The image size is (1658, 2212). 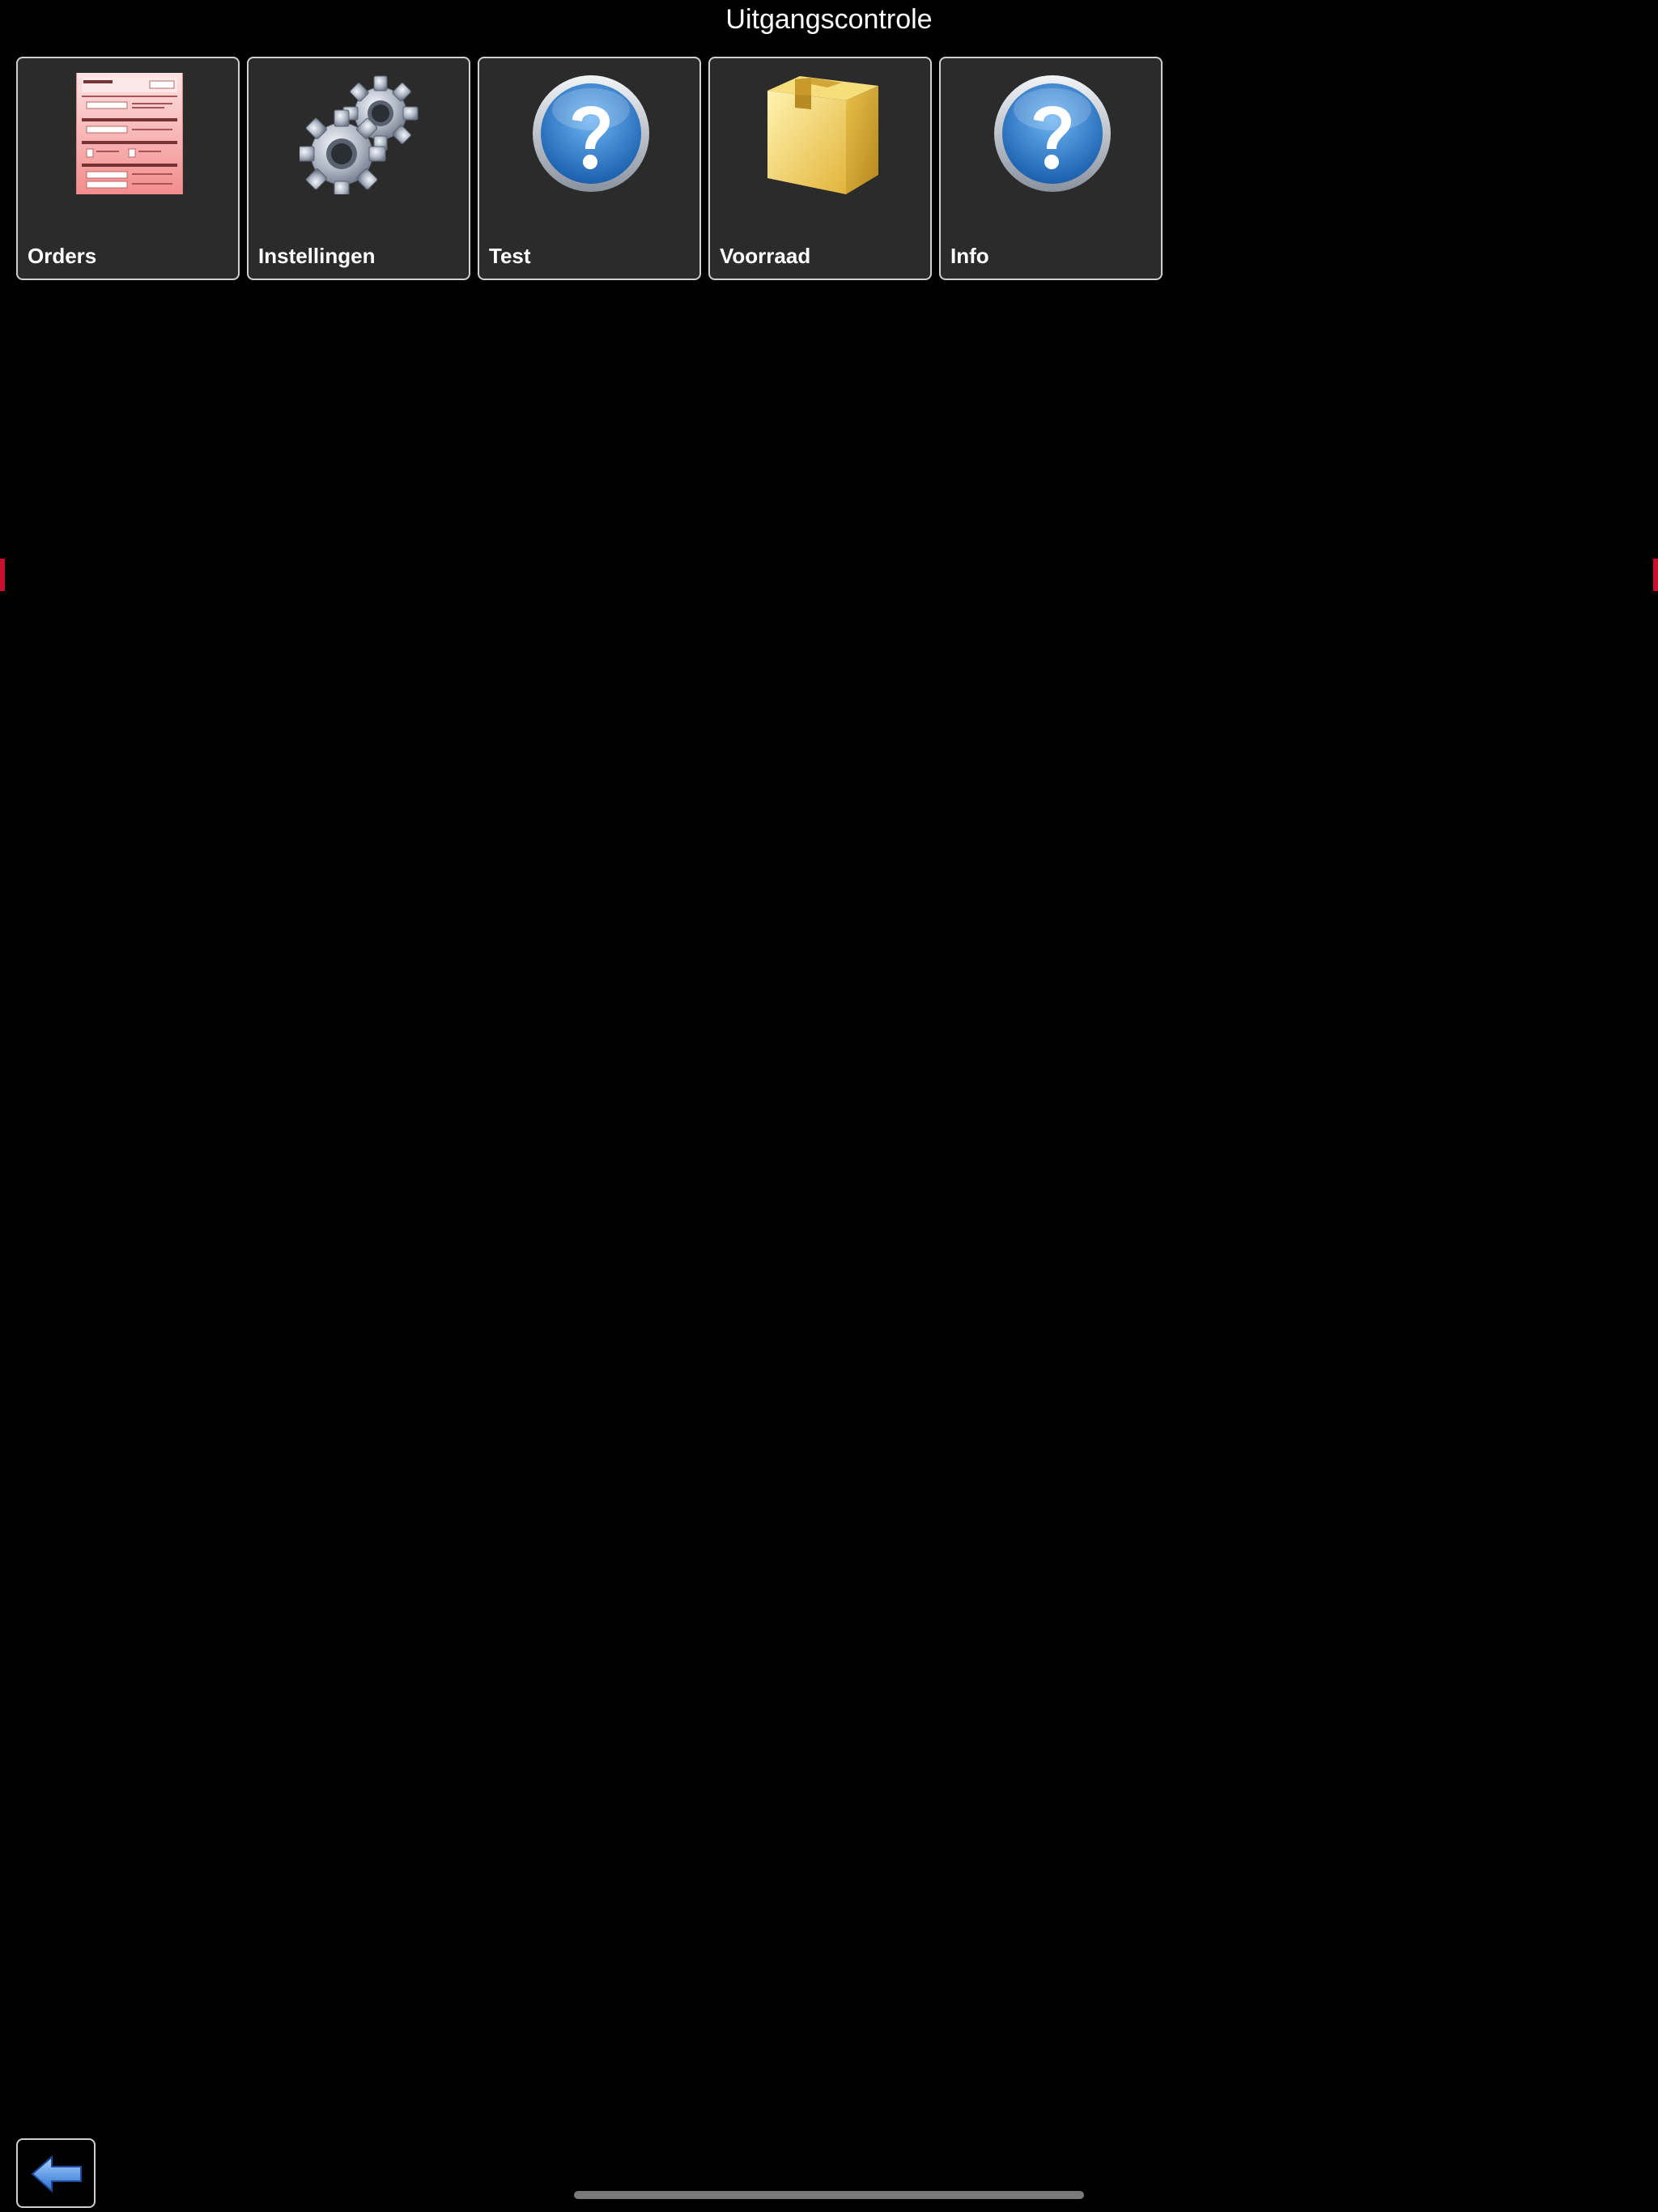 I want to click on tile-label: Voorraad, so click(x=765, y=256).